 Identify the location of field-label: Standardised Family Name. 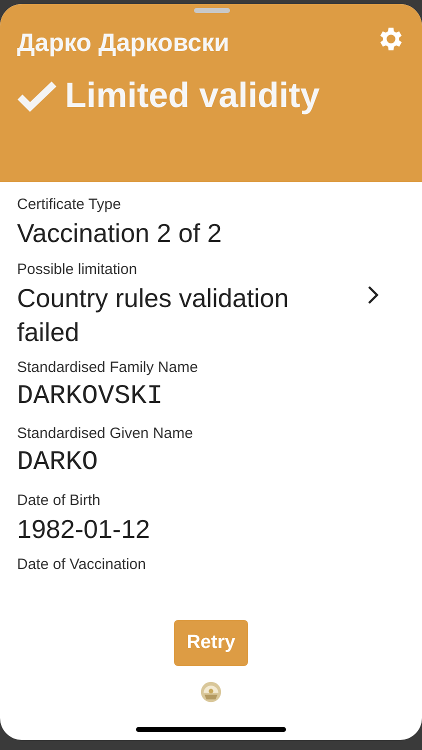
(107, 367).